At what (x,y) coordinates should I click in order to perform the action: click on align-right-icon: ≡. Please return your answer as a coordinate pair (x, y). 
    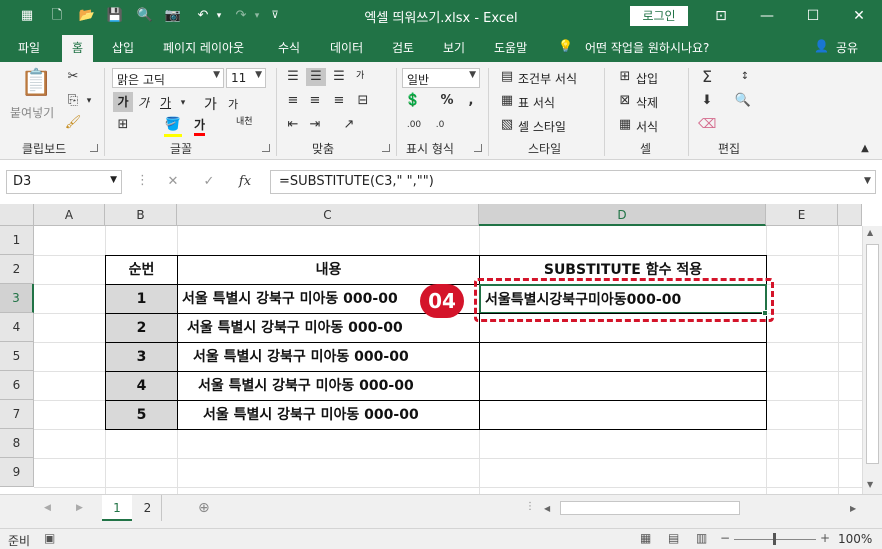
    Looking at the image, I should click on (339, 101).